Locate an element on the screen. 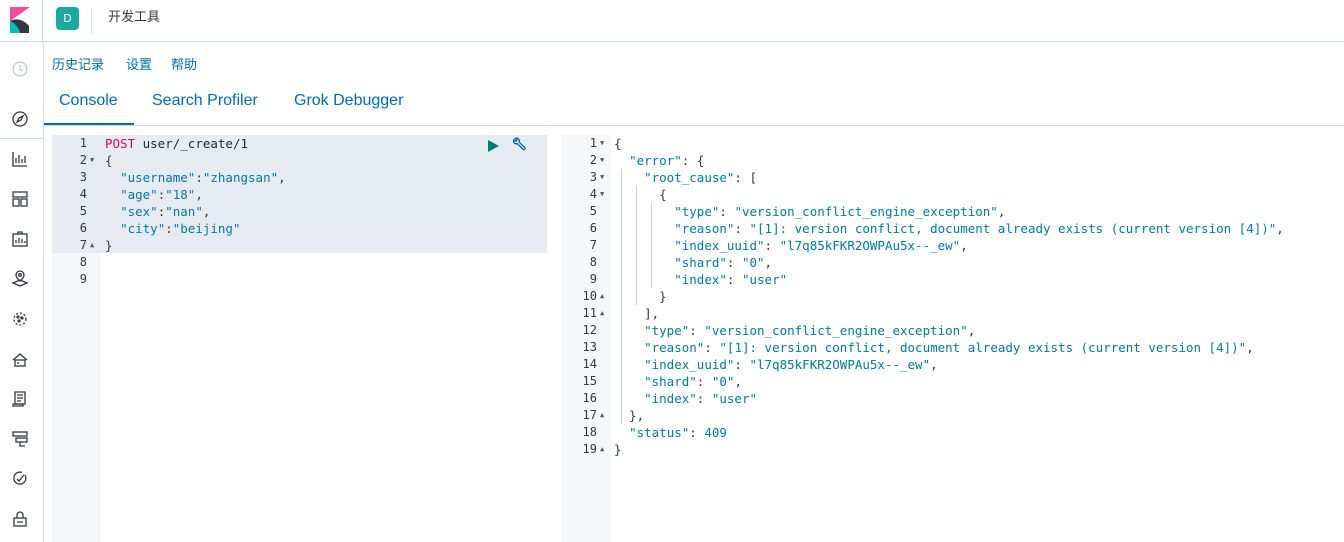  visualize-chart-icon is located at coordinates (20, 159).